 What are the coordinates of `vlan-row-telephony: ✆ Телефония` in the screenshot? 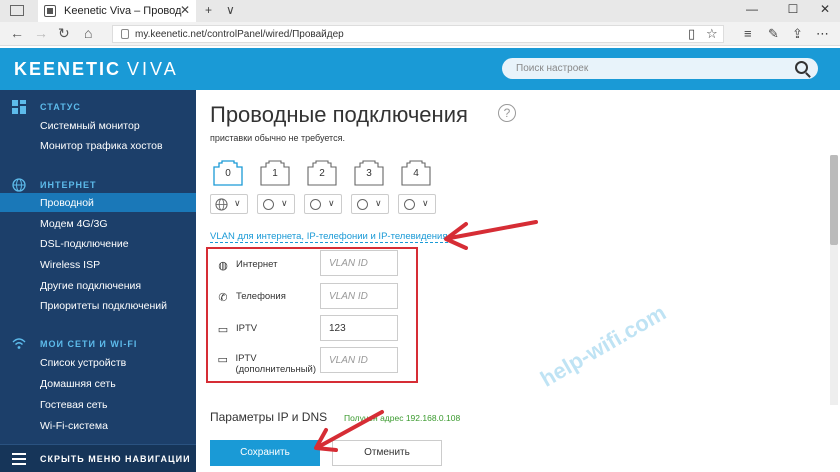 It's located at (251, 297).